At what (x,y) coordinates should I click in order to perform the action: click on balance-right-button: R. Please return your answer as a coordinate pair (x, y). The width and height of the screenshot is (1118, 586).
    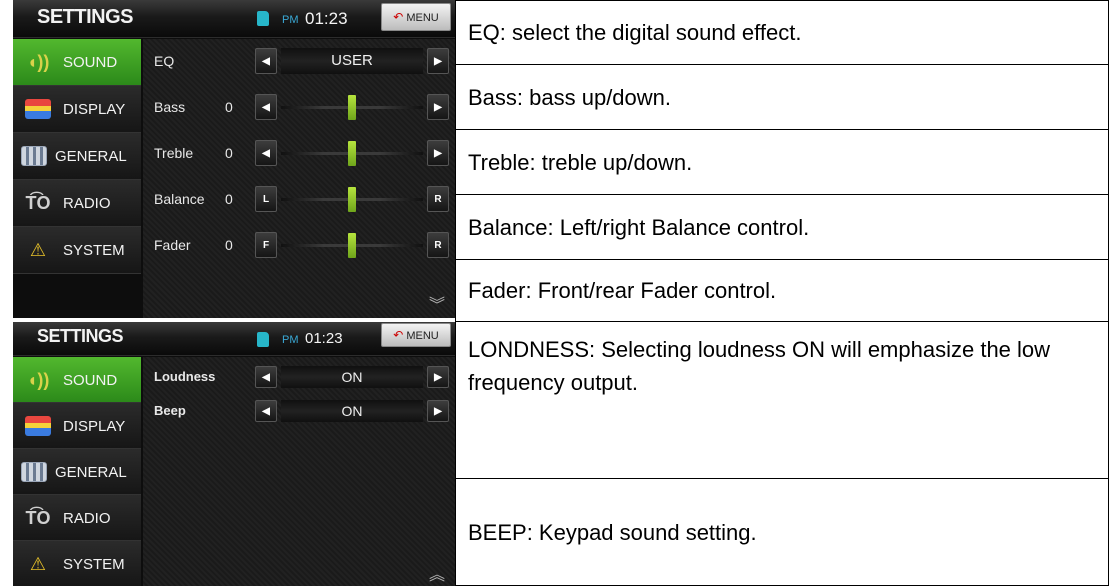
    Looking at the image, I should click on (438, 199).